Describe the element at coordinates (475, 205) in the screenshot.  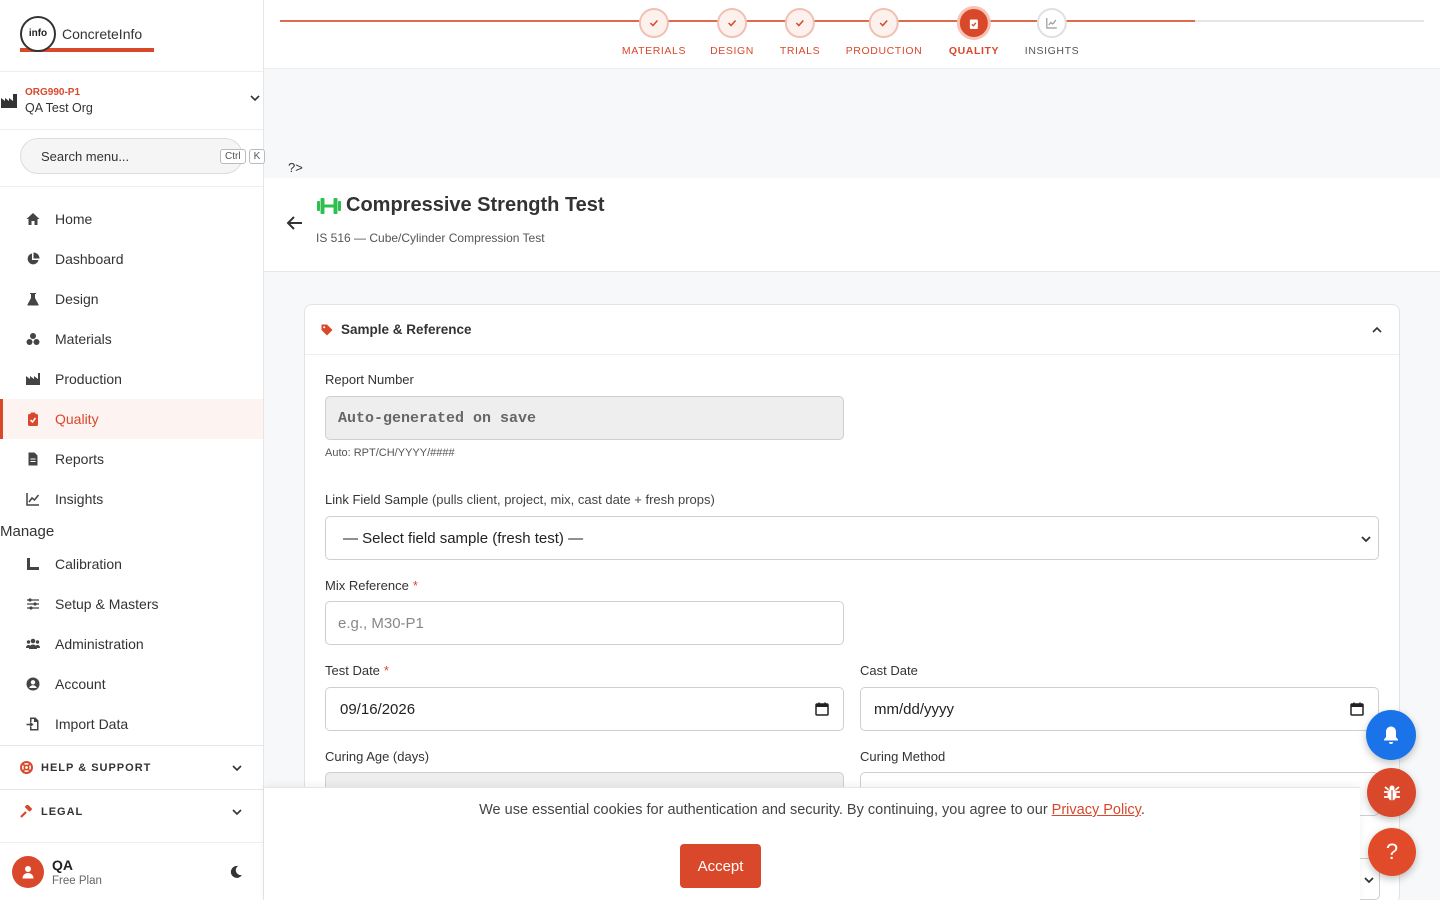
I see `page-title-text: Compressive Strength Test` at that location.